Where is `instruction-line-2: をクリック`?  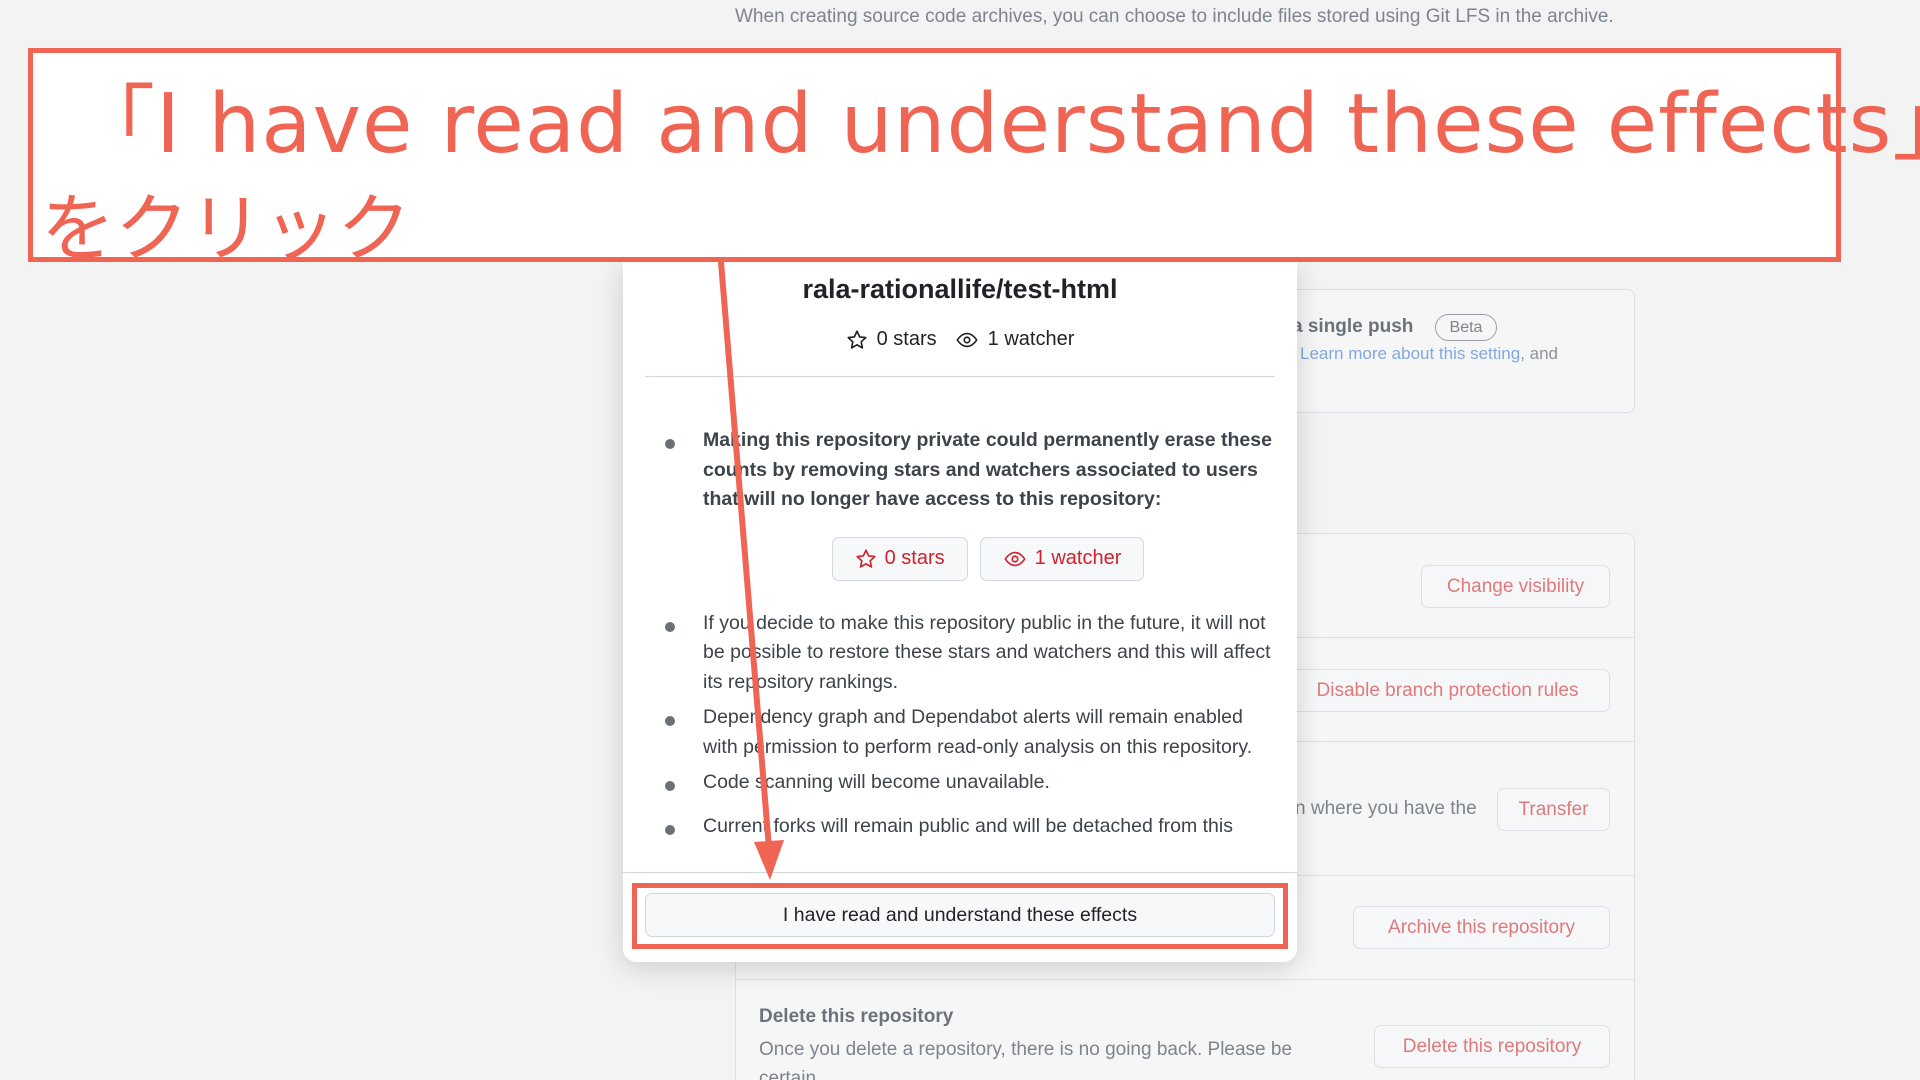 instruction-line-2: をクリック is located at coordinates (226, 229).